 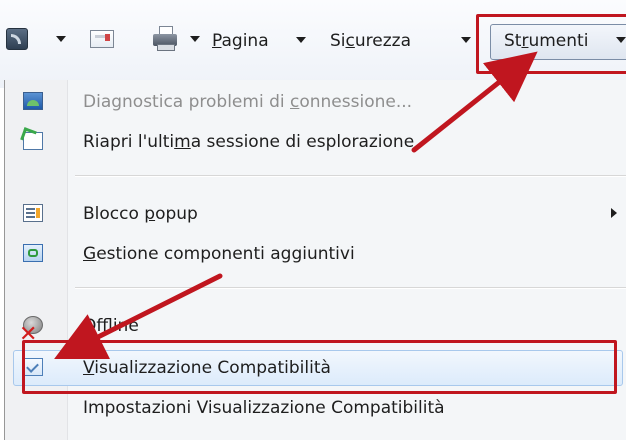 I want to click on arrow-to-strumenti, so click(x=474, y=102).